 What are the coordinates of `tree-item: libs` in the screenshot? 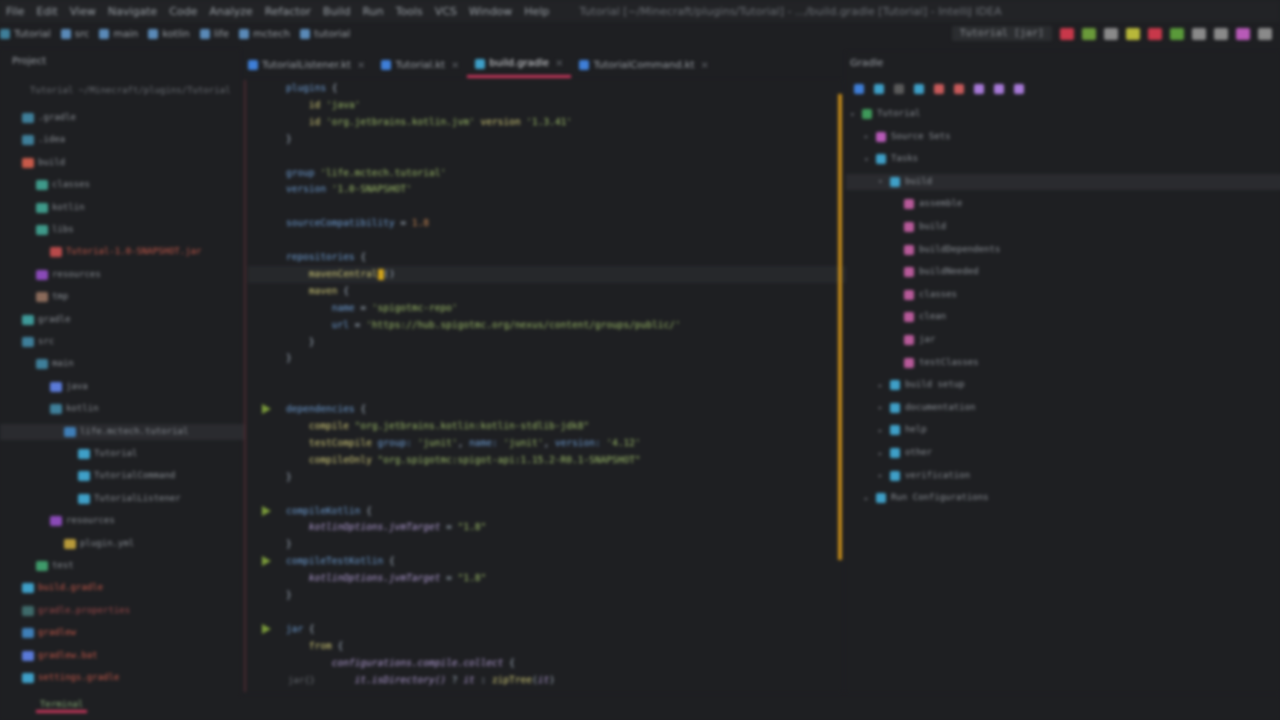 It's located at (55, 230).